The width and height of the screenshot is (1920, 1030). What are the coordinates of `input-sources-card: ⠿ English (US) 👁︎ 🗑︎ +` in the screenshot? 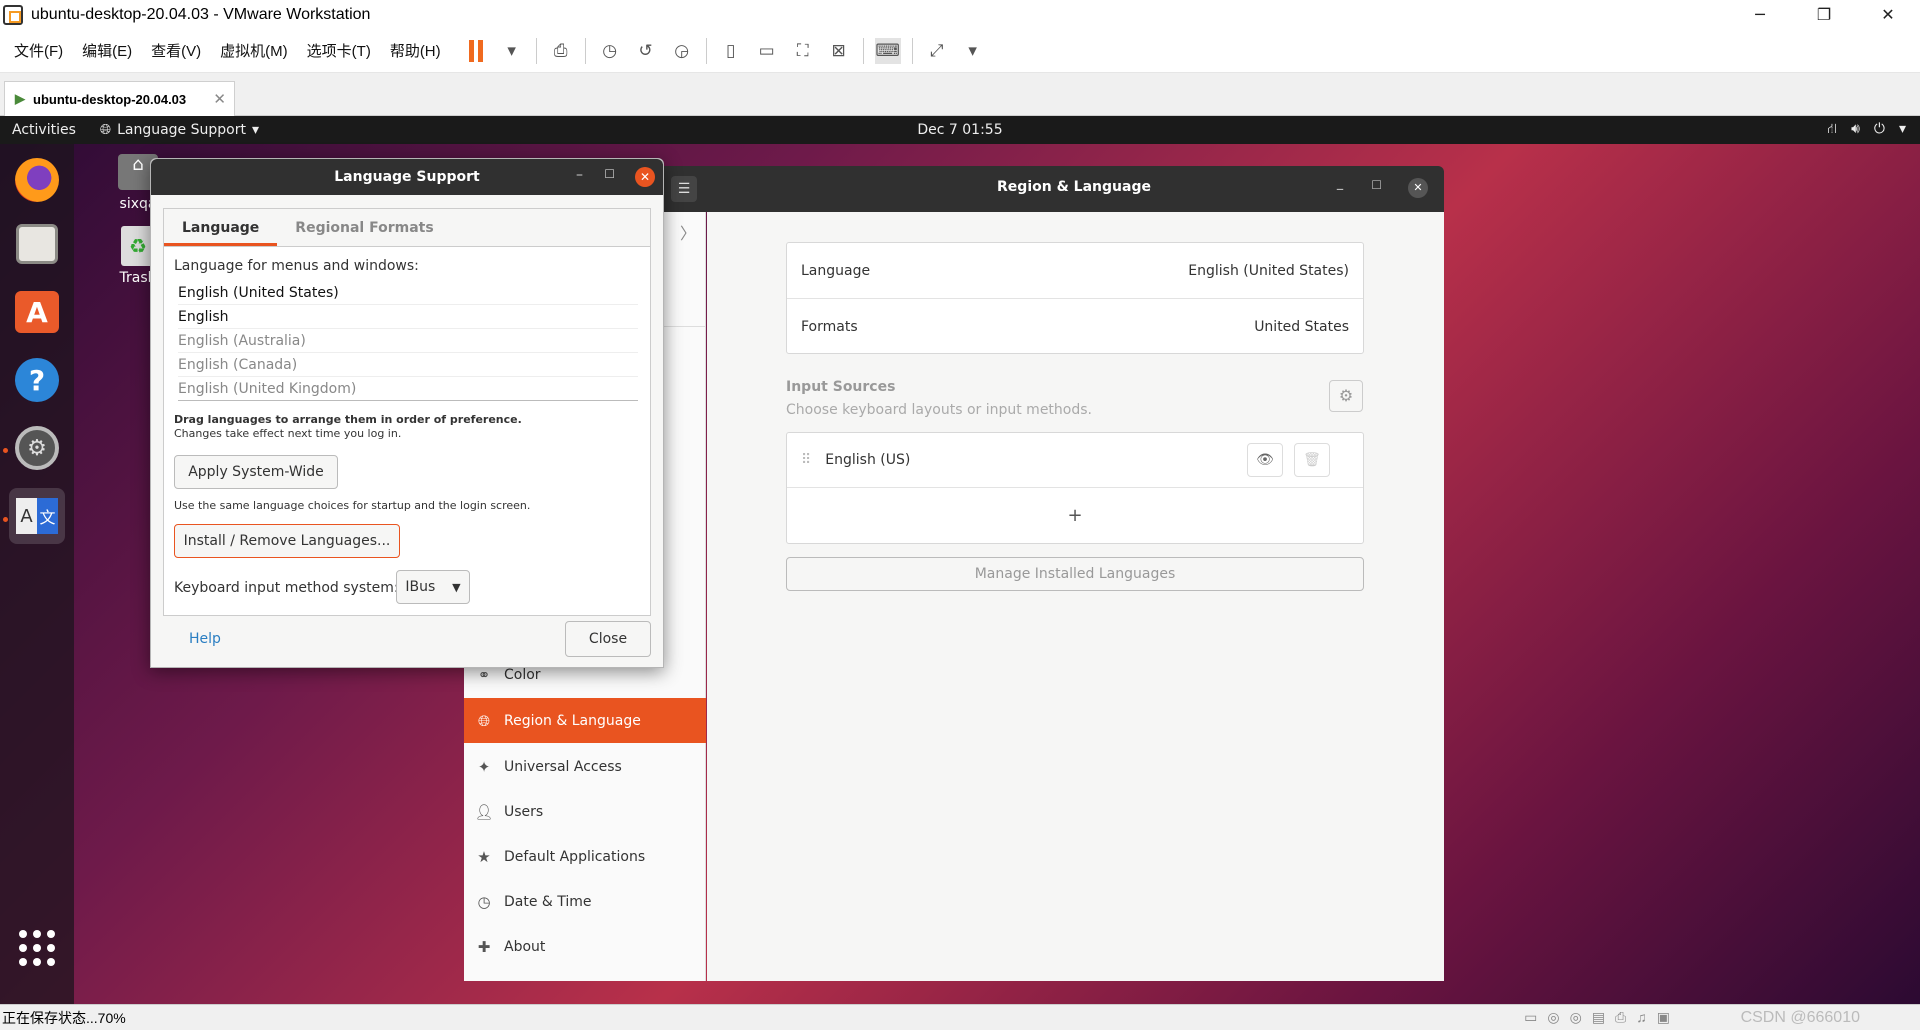 It's located at (1075, 488).